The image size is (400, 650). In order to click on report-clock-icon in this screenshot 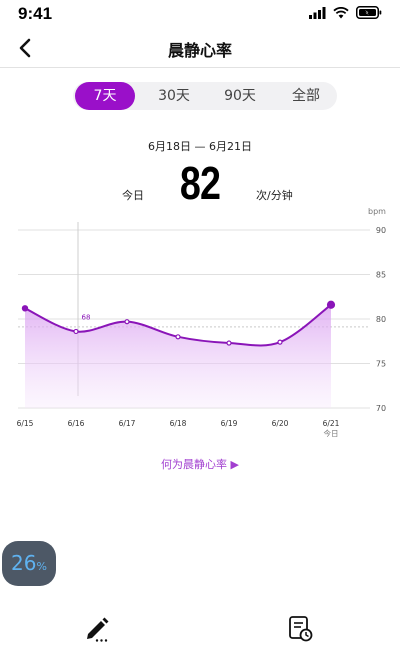, I will do `click(301, 629)`.